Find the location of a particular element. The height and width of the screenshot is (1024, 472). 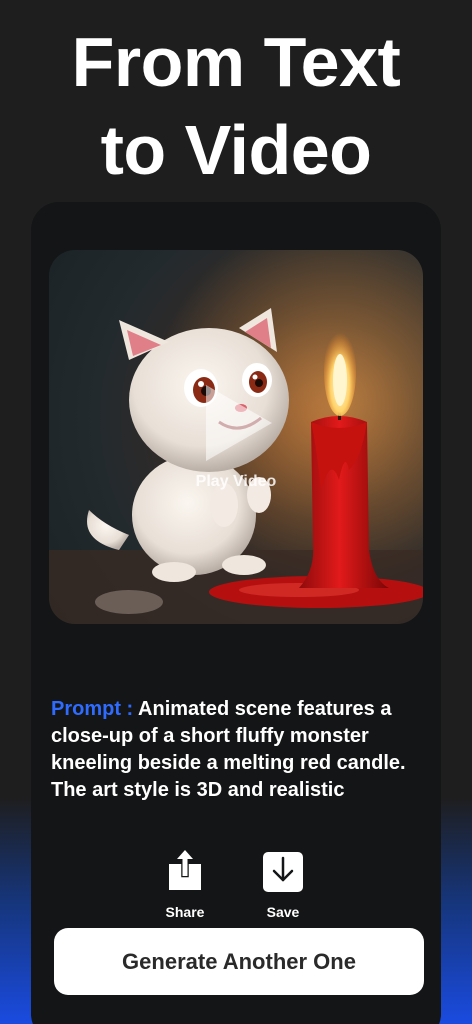

hero-title-line1: From Text is located at coordinates (236, 62).